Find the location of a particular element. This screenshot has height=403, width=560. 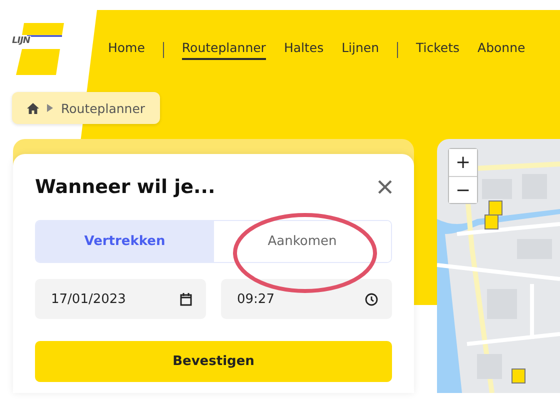

breadcrumb-link: Routeplanner is located at coordinates (103, 108).